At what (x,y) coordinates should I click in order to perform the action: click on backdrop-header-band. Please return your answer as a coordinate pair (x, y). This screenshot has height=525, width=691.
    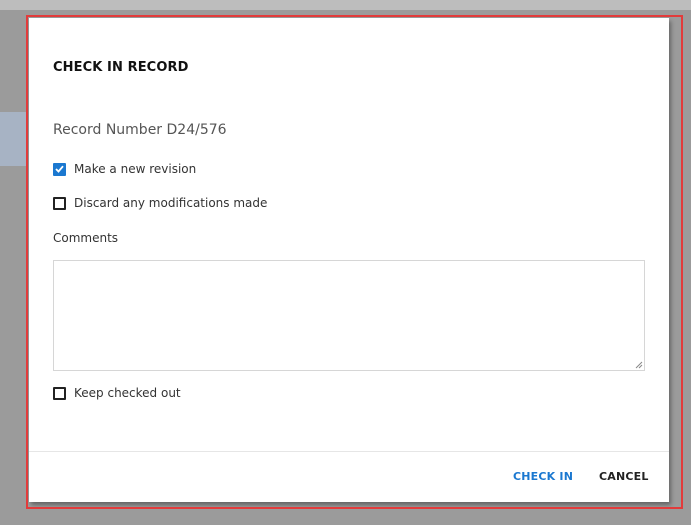
    Looking at the image, I should click on (13, 139).